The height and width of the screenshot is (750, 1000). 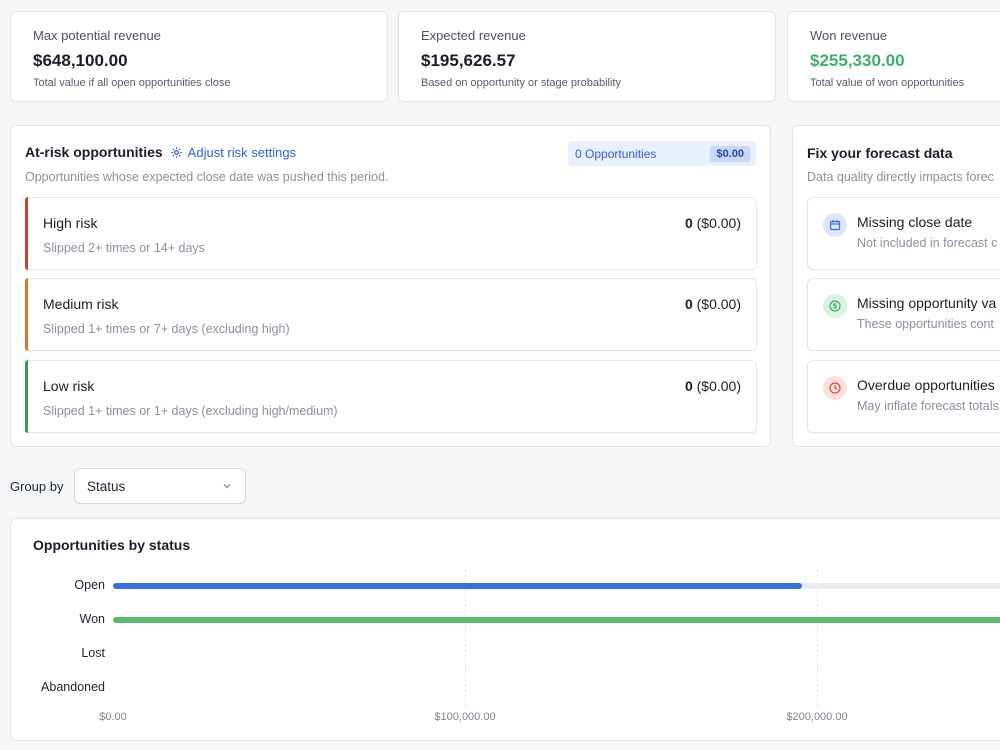 I want to click on fix-row-description: These opportunities cont, so click(x=925, y=324).